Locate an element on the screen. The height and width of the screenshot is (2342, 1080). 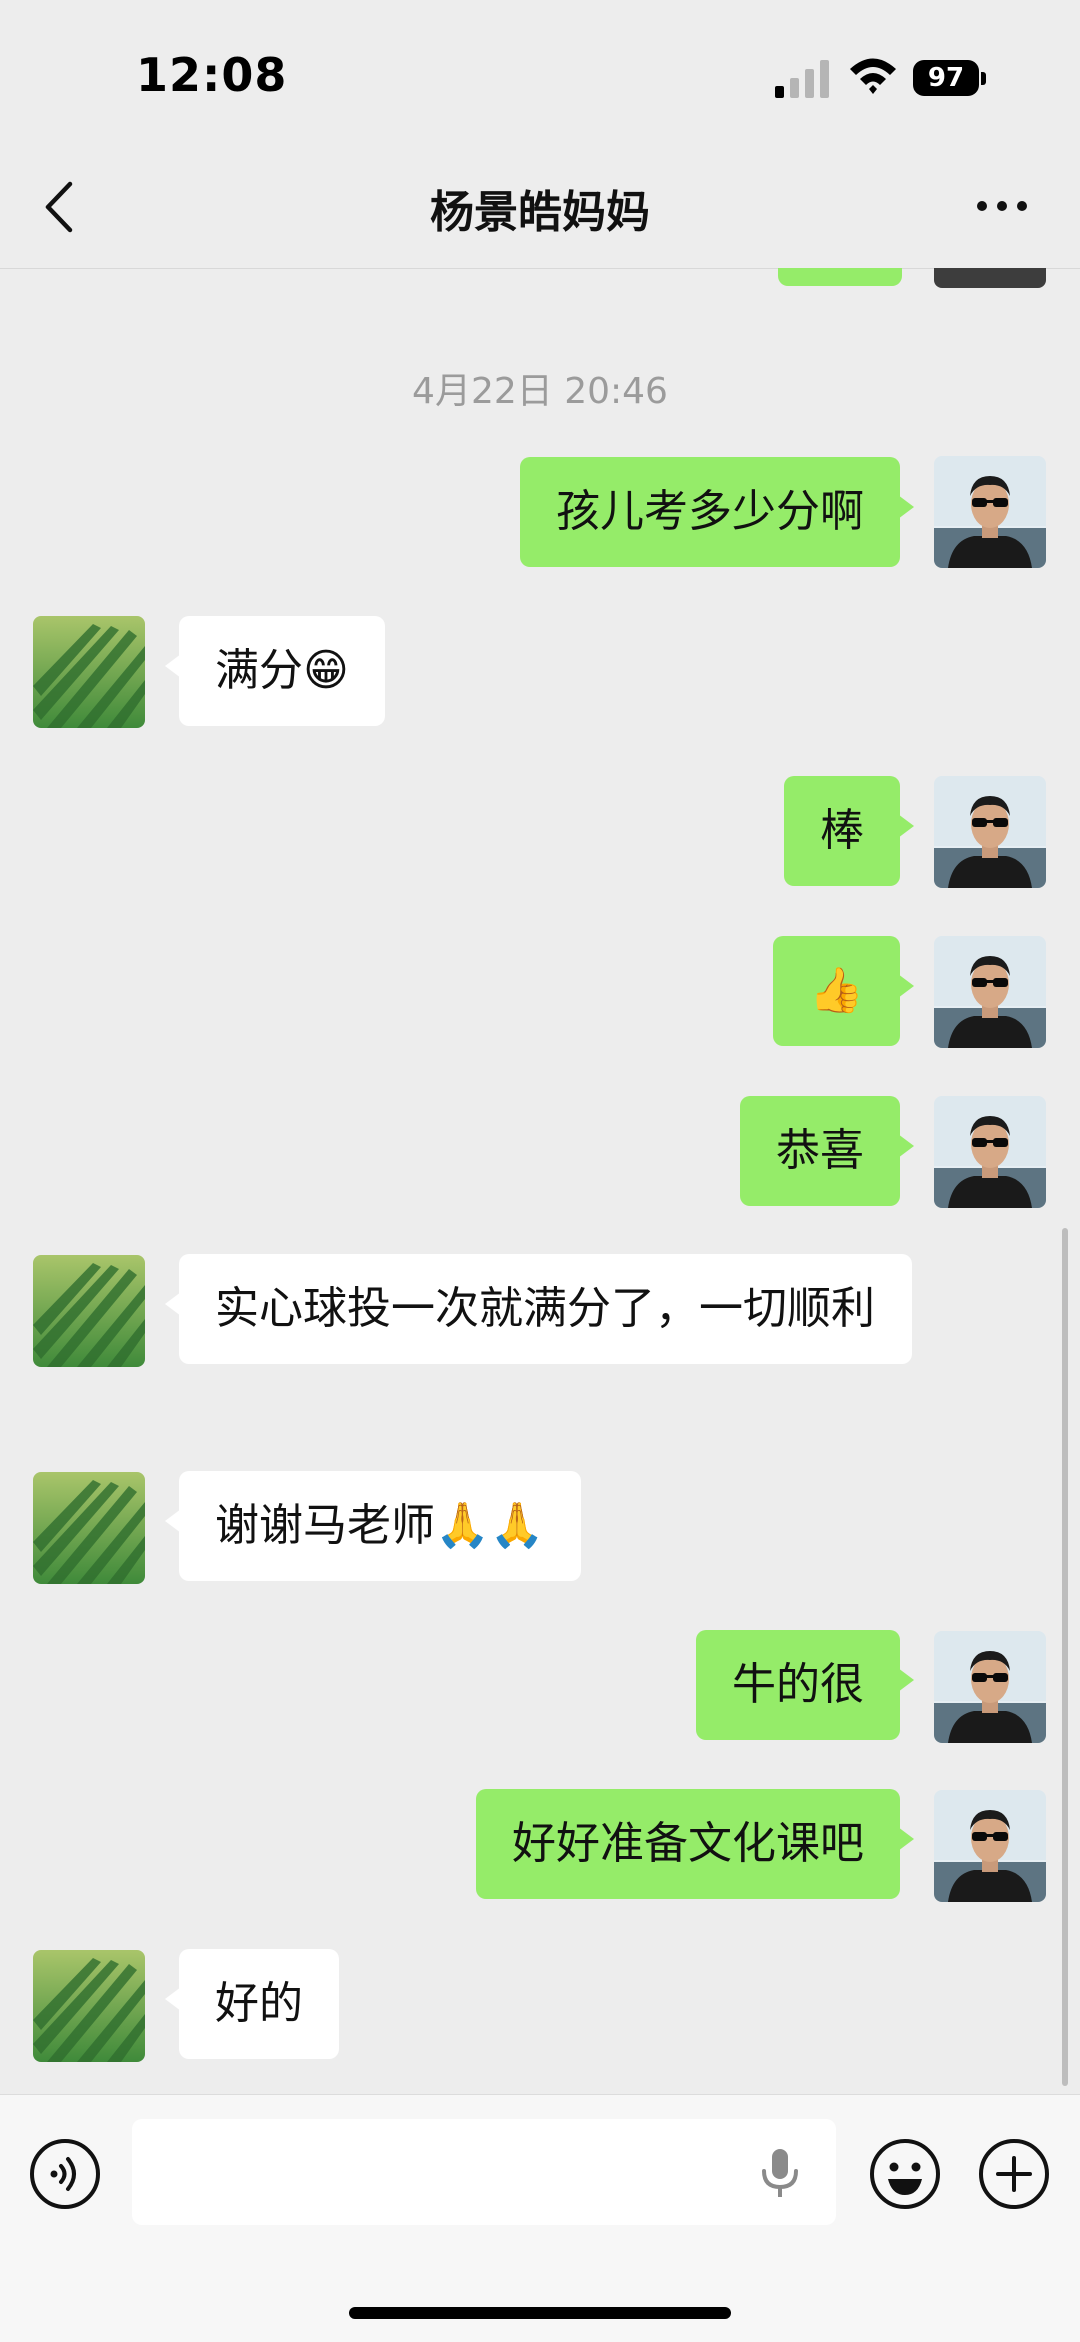
chat-header: 杨景皓妈妈 is located at coordinates (540, 204).